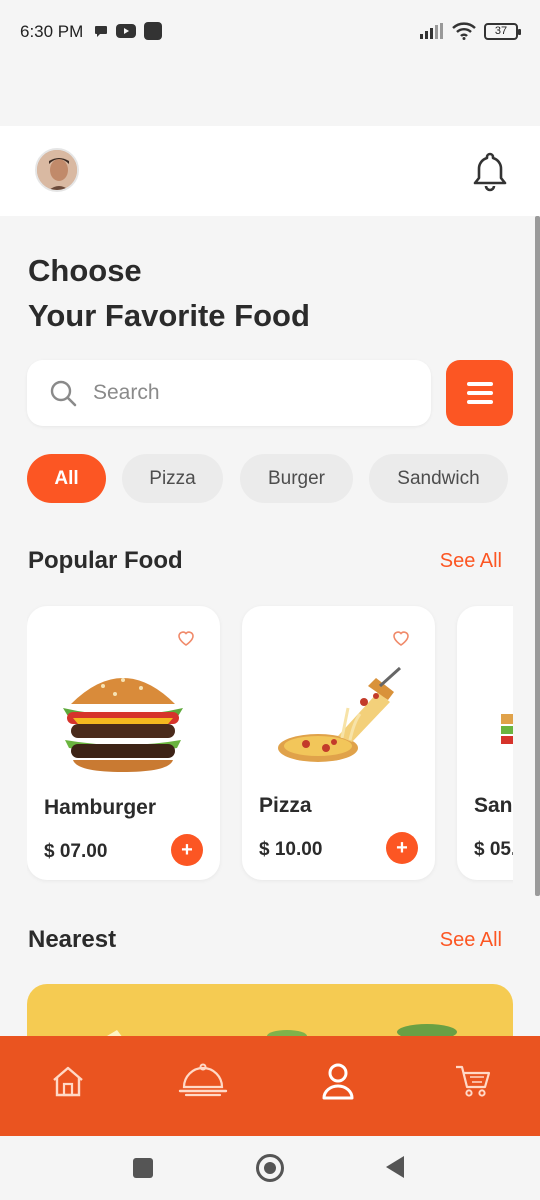 The image size is (540, 1200). I want to click on search-input, so click(253, 393).